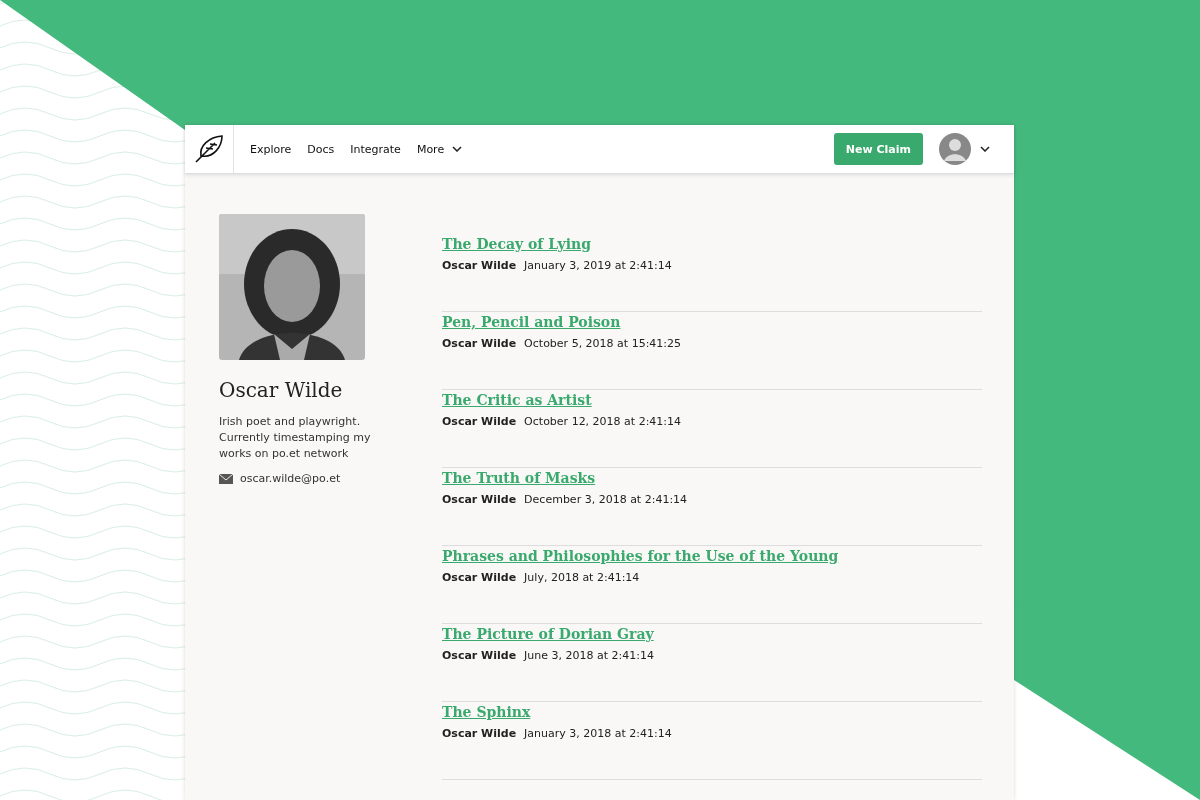 This screenshot has width=1200, height=800. I want to click on feather-icon, so click(209, 149).